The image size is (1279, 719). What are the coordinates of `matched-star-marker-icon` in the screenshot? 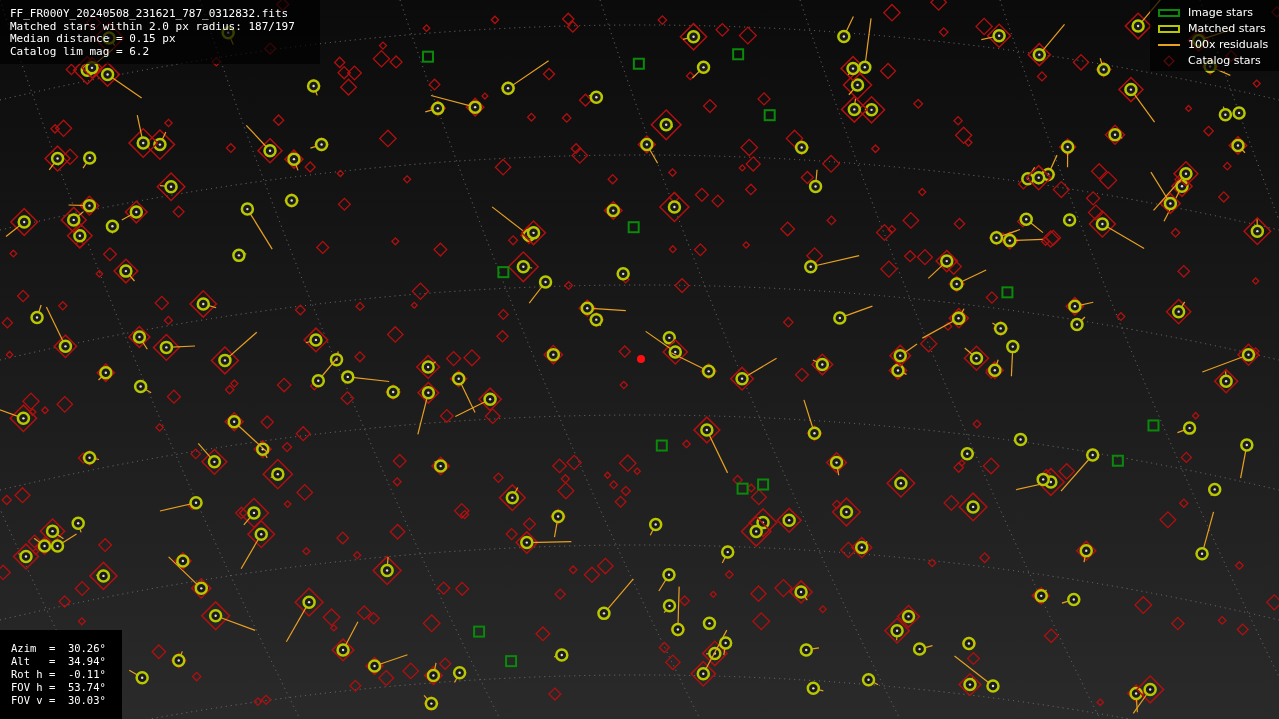 It's located at (1169, 28).